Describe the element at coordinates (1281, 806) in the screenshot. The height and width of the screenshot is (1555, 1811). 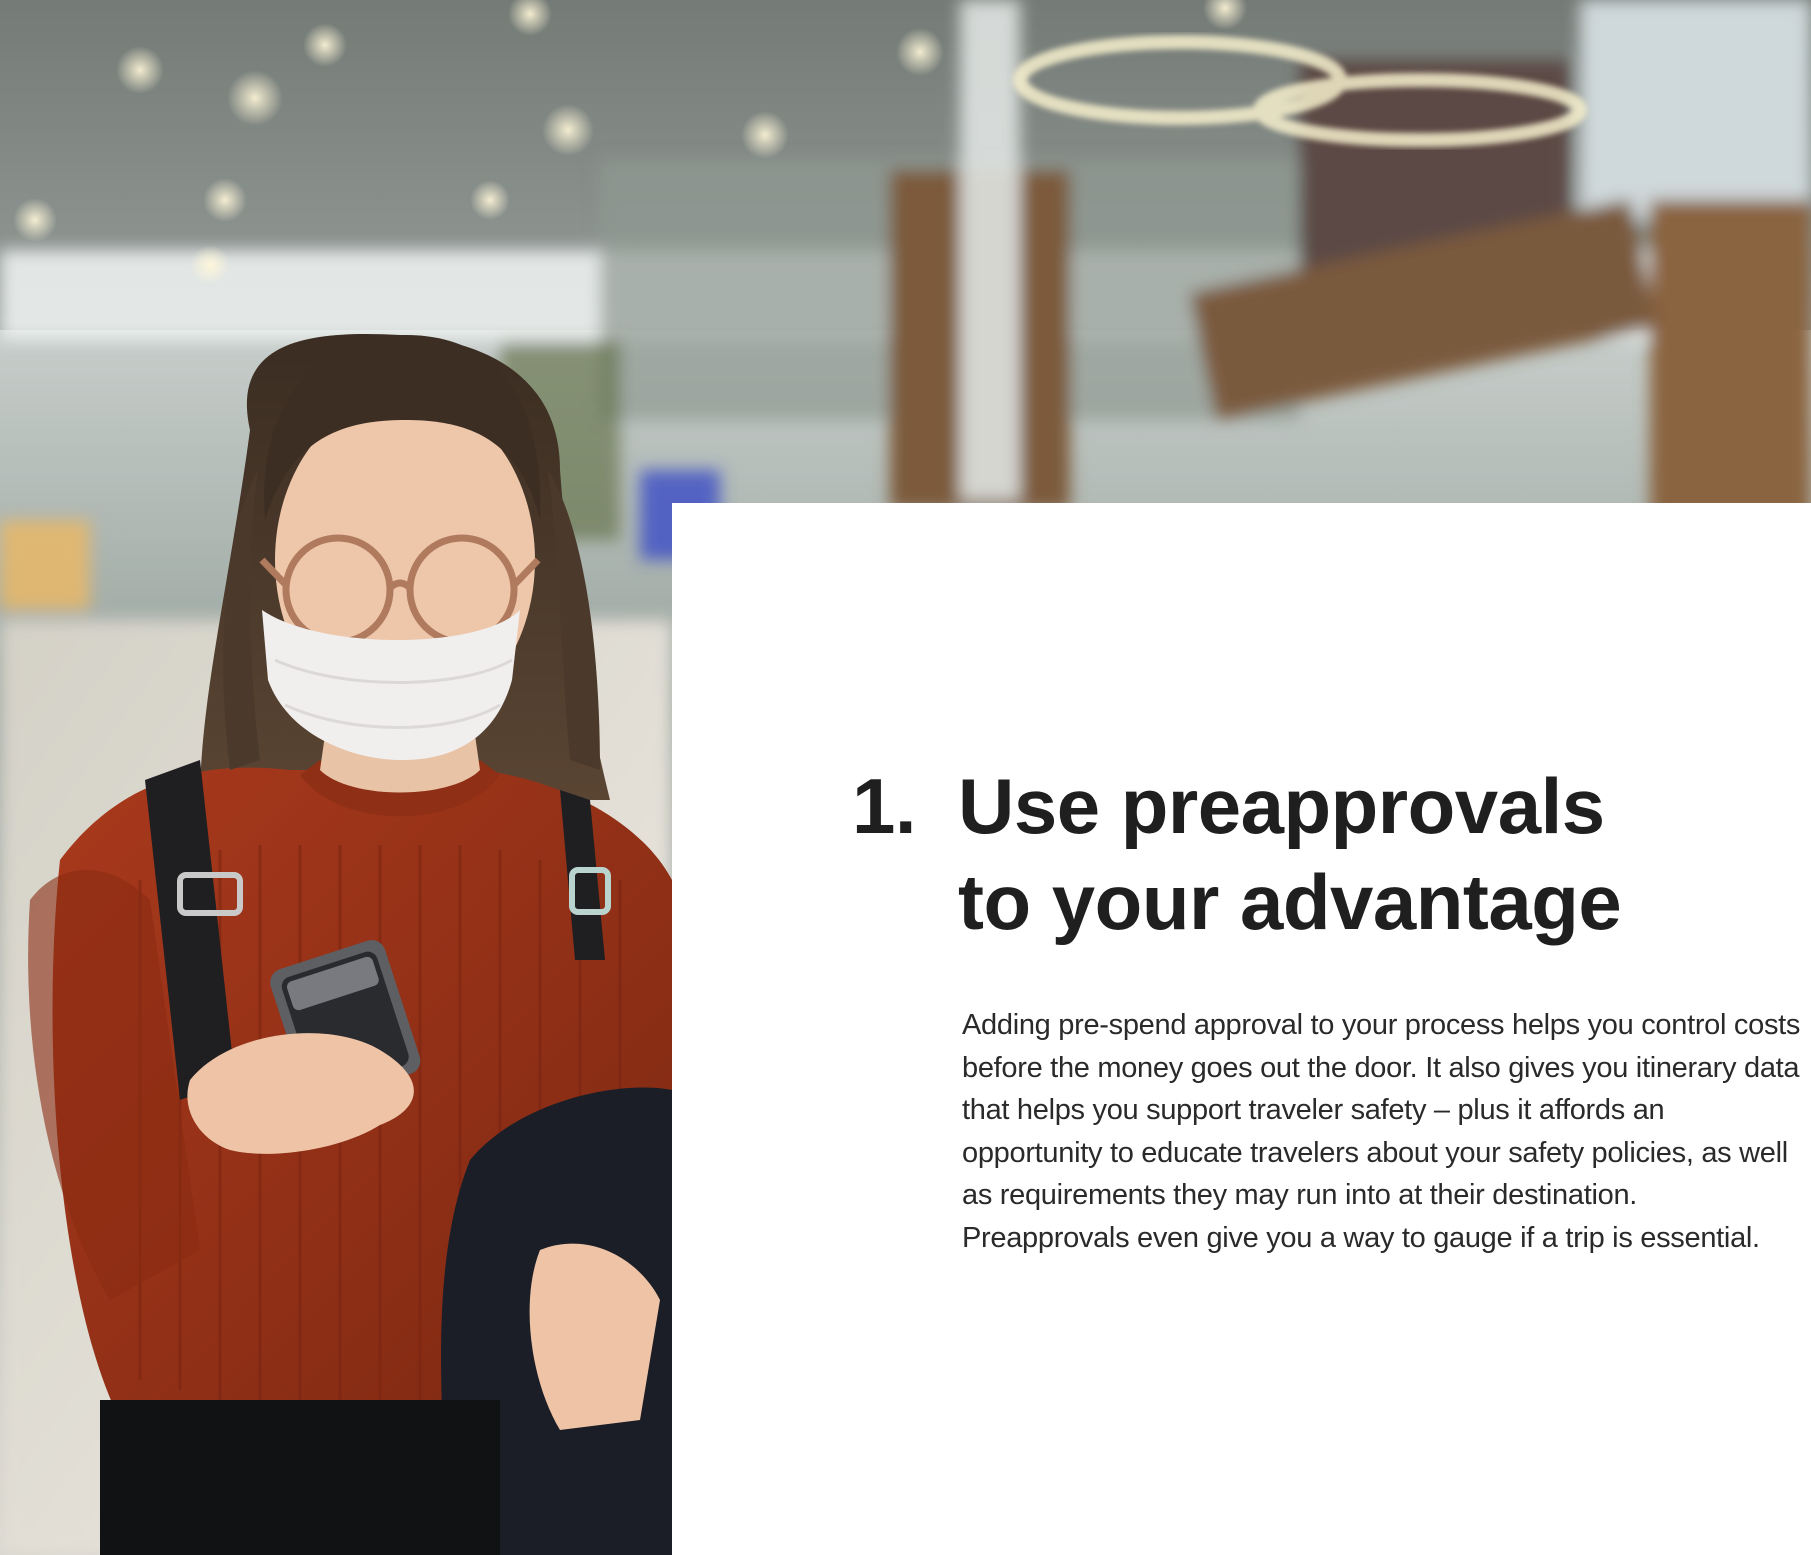
I see `section-title-line-1: Use preapprovals` at that location.